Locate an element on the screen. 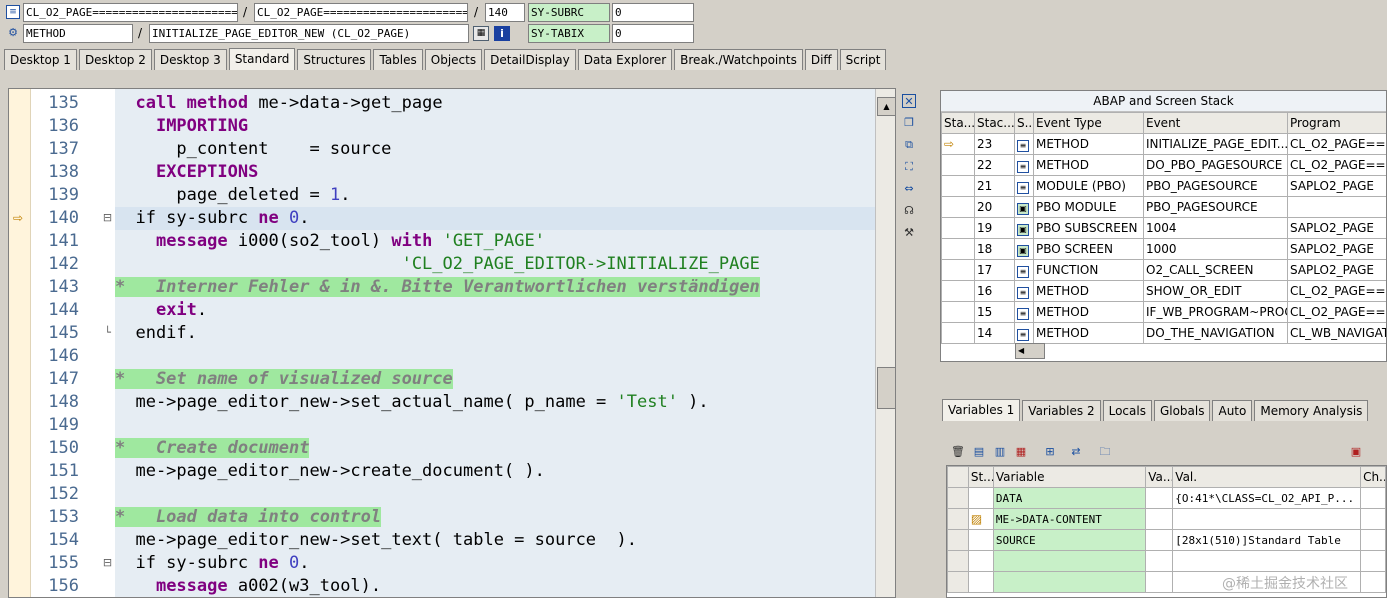  variable-name-input: ME->DATA-CONTENT is located at coordinates (1069, 519).